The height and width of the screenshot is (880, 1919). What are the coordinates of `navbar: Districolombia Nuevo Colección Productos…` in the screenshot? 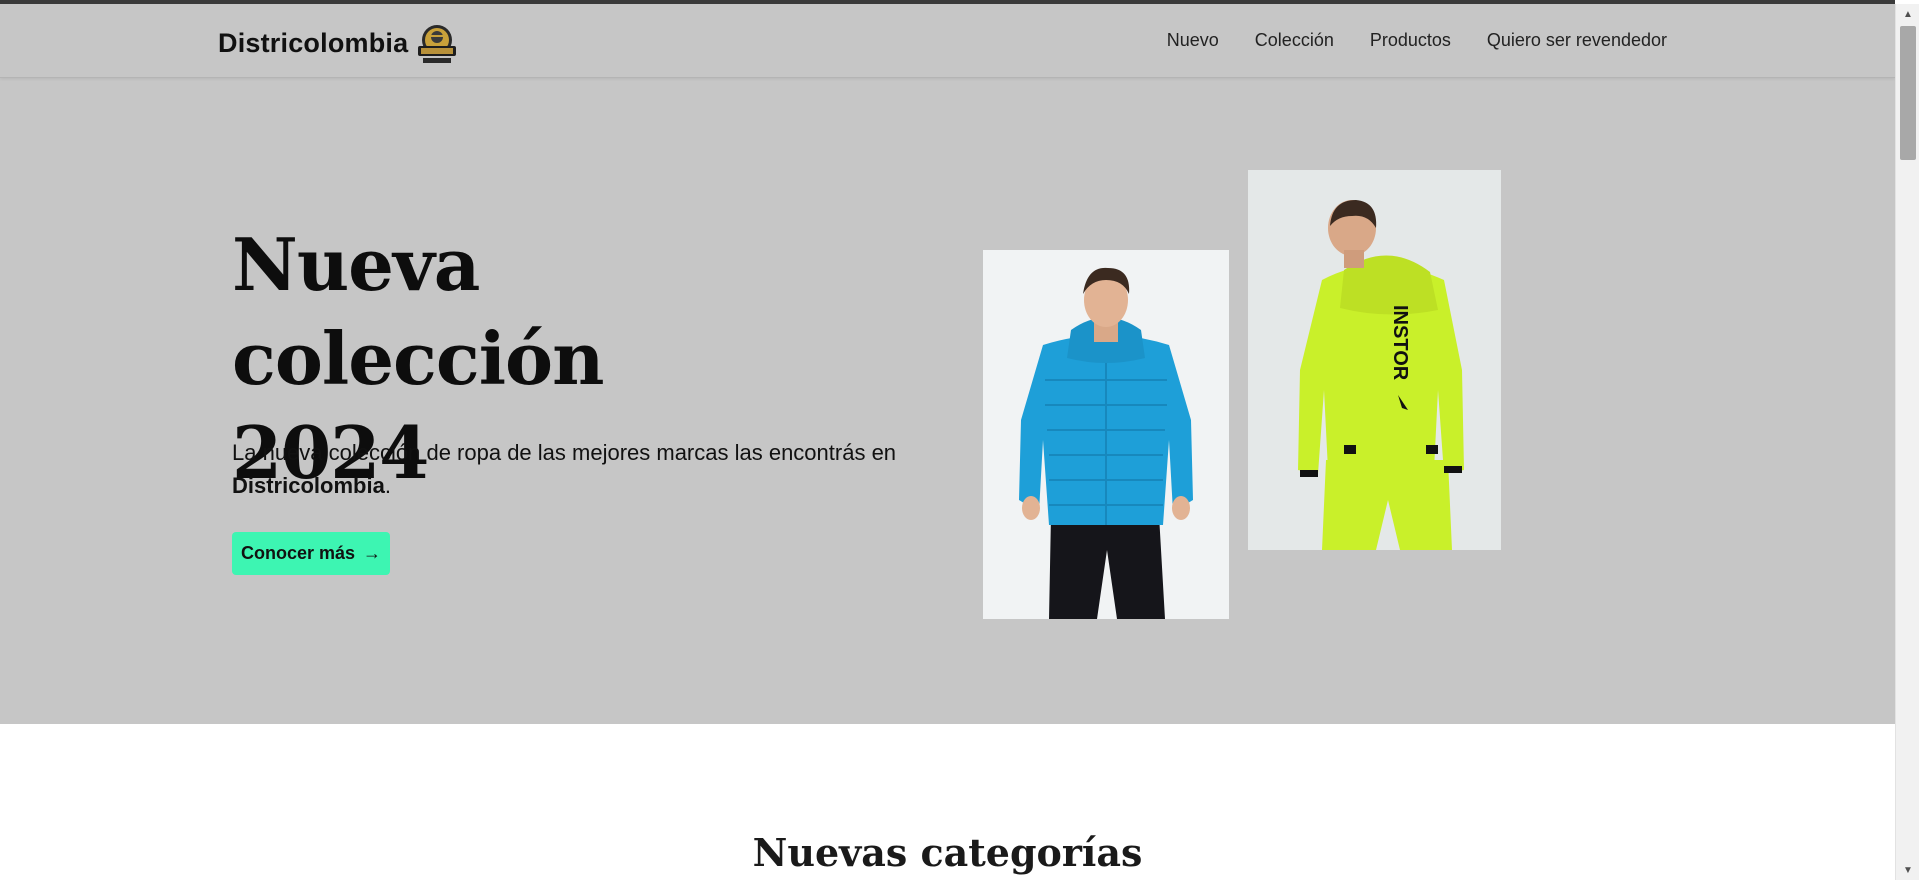 It's located at (947, 41).